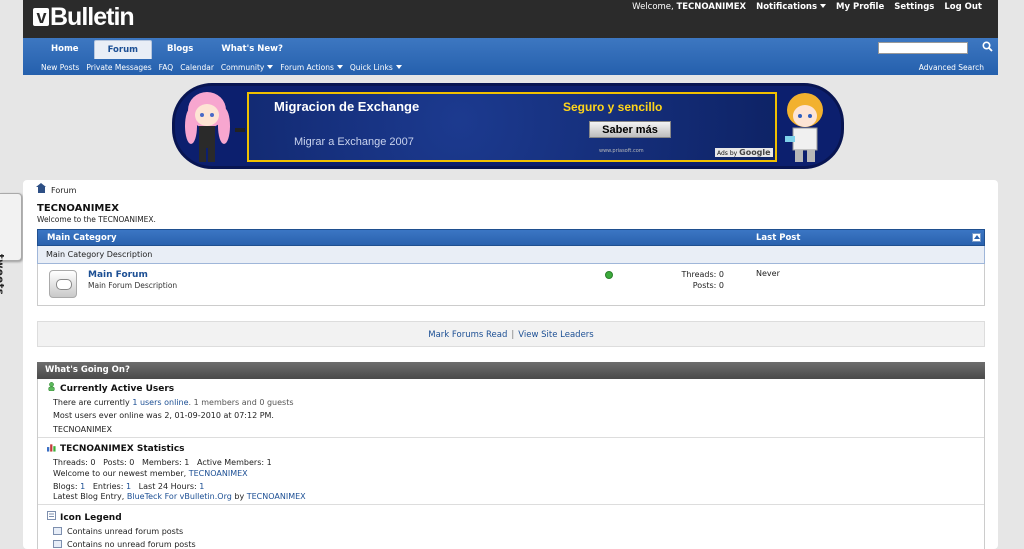 The image size is (1024, 549). Describe the element at coordinates (247, 67) in the screenshot. I see `community-menu: Community` at that location.